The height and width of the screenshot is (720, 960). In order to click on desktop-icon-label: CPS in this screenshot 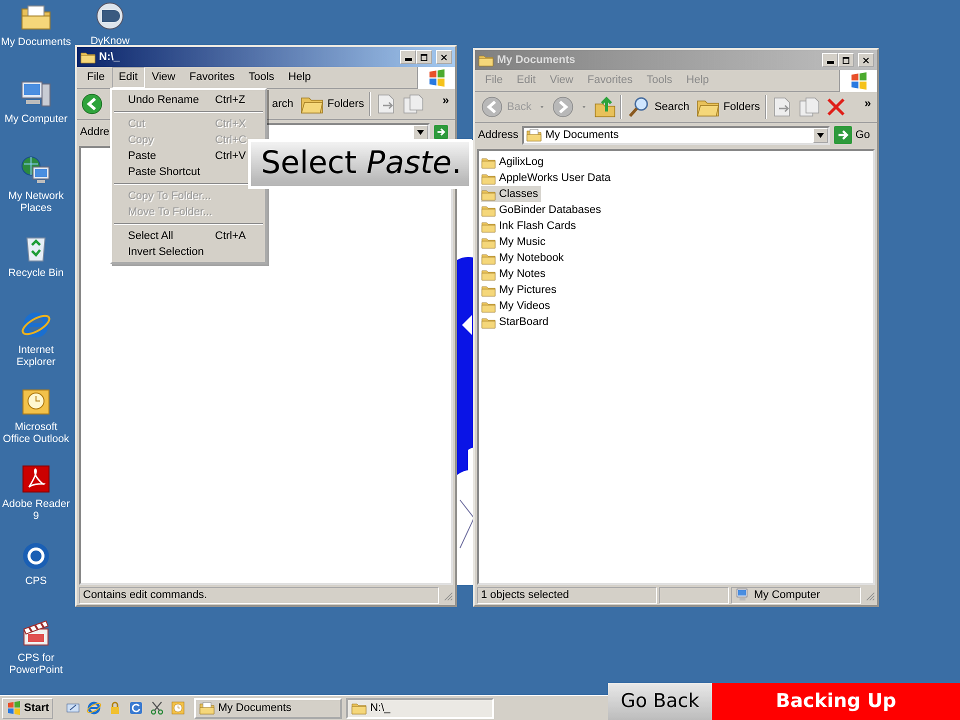, I will do `click(36, 581)`.